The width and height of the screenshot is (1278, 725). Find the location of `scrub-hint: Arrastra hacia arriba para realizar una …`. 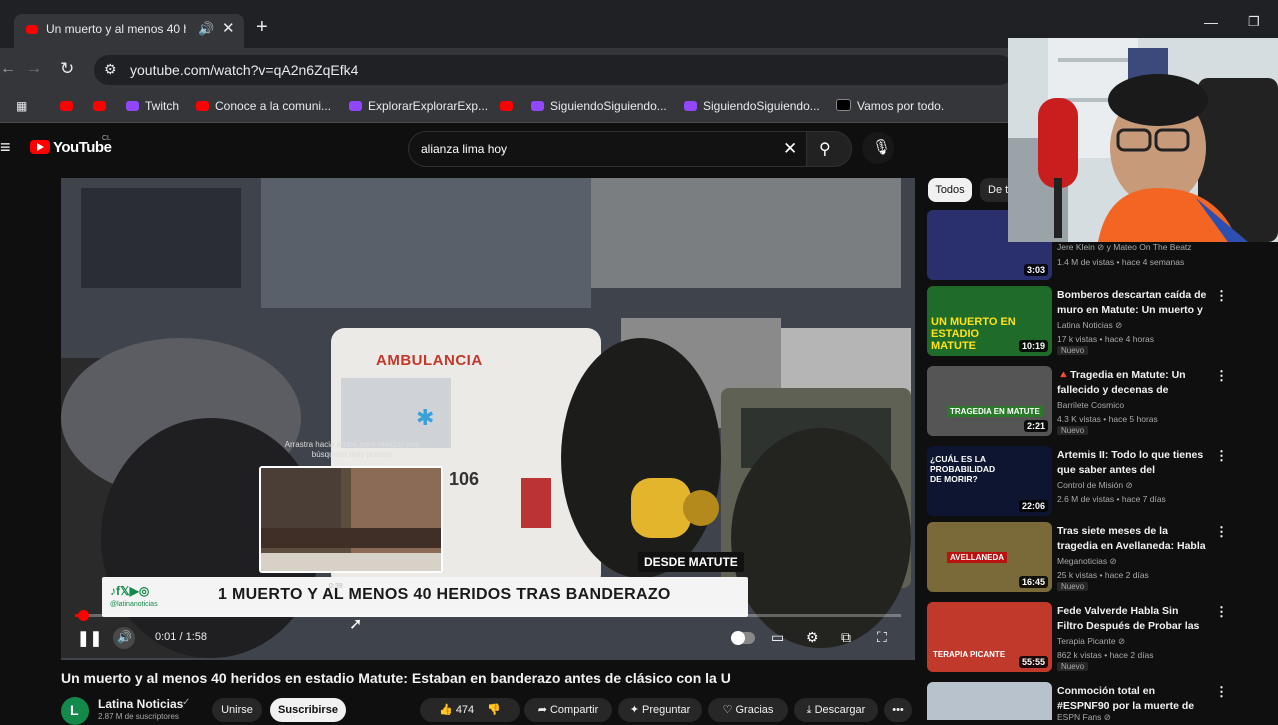

scrub-hint: Arrastra hacia arriba para realizar una … is located at coordinates (352, 449).